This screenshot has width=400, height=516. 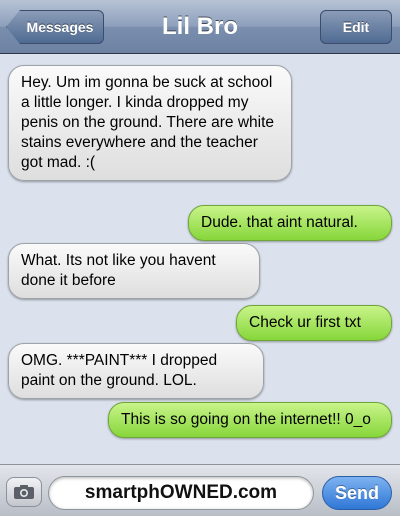 What do you see at coordinates (314, 323) in the screenshot?
I see `message-bubble-outgoing: Check ur first txt` at bounding box center [314, 323].